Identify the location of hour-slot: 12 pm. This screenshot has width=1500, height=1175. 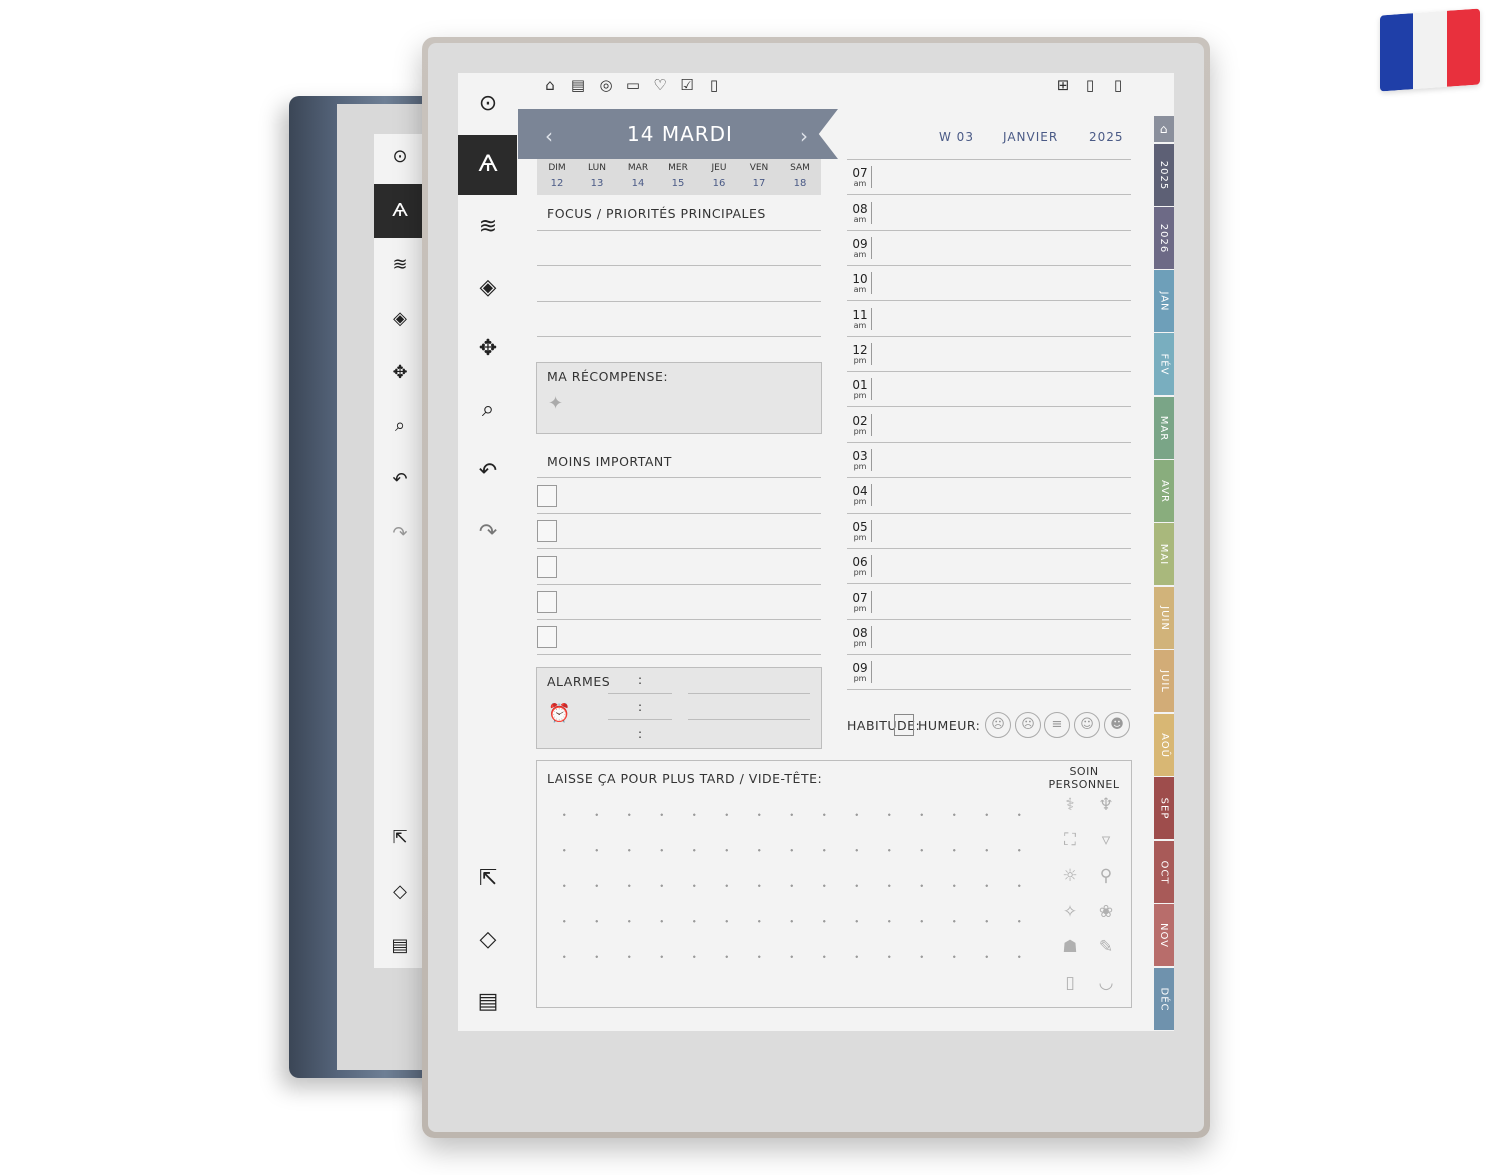
(860, 354).